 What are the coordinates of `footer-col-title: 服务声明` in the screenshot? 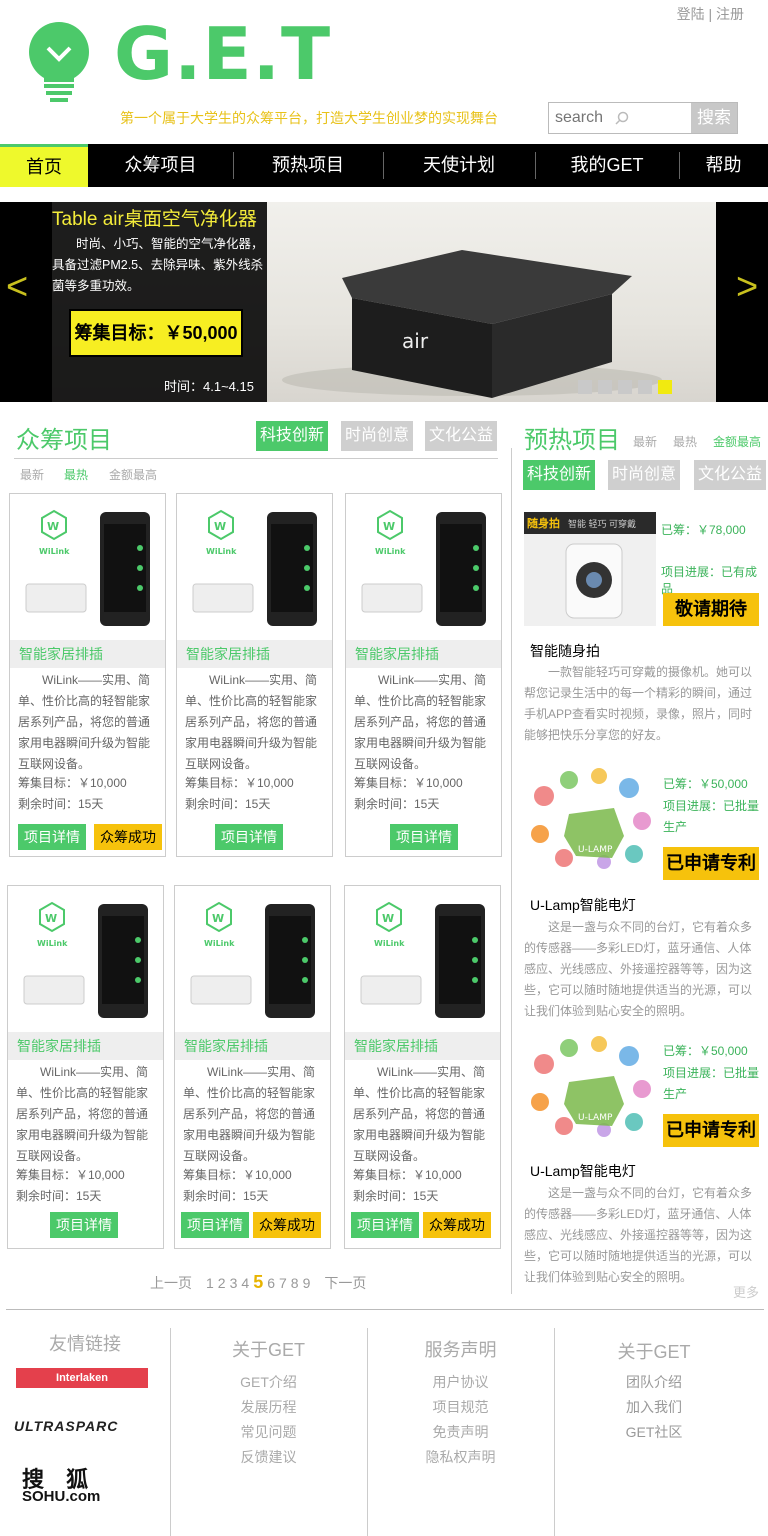 It's located at (460, 1350).